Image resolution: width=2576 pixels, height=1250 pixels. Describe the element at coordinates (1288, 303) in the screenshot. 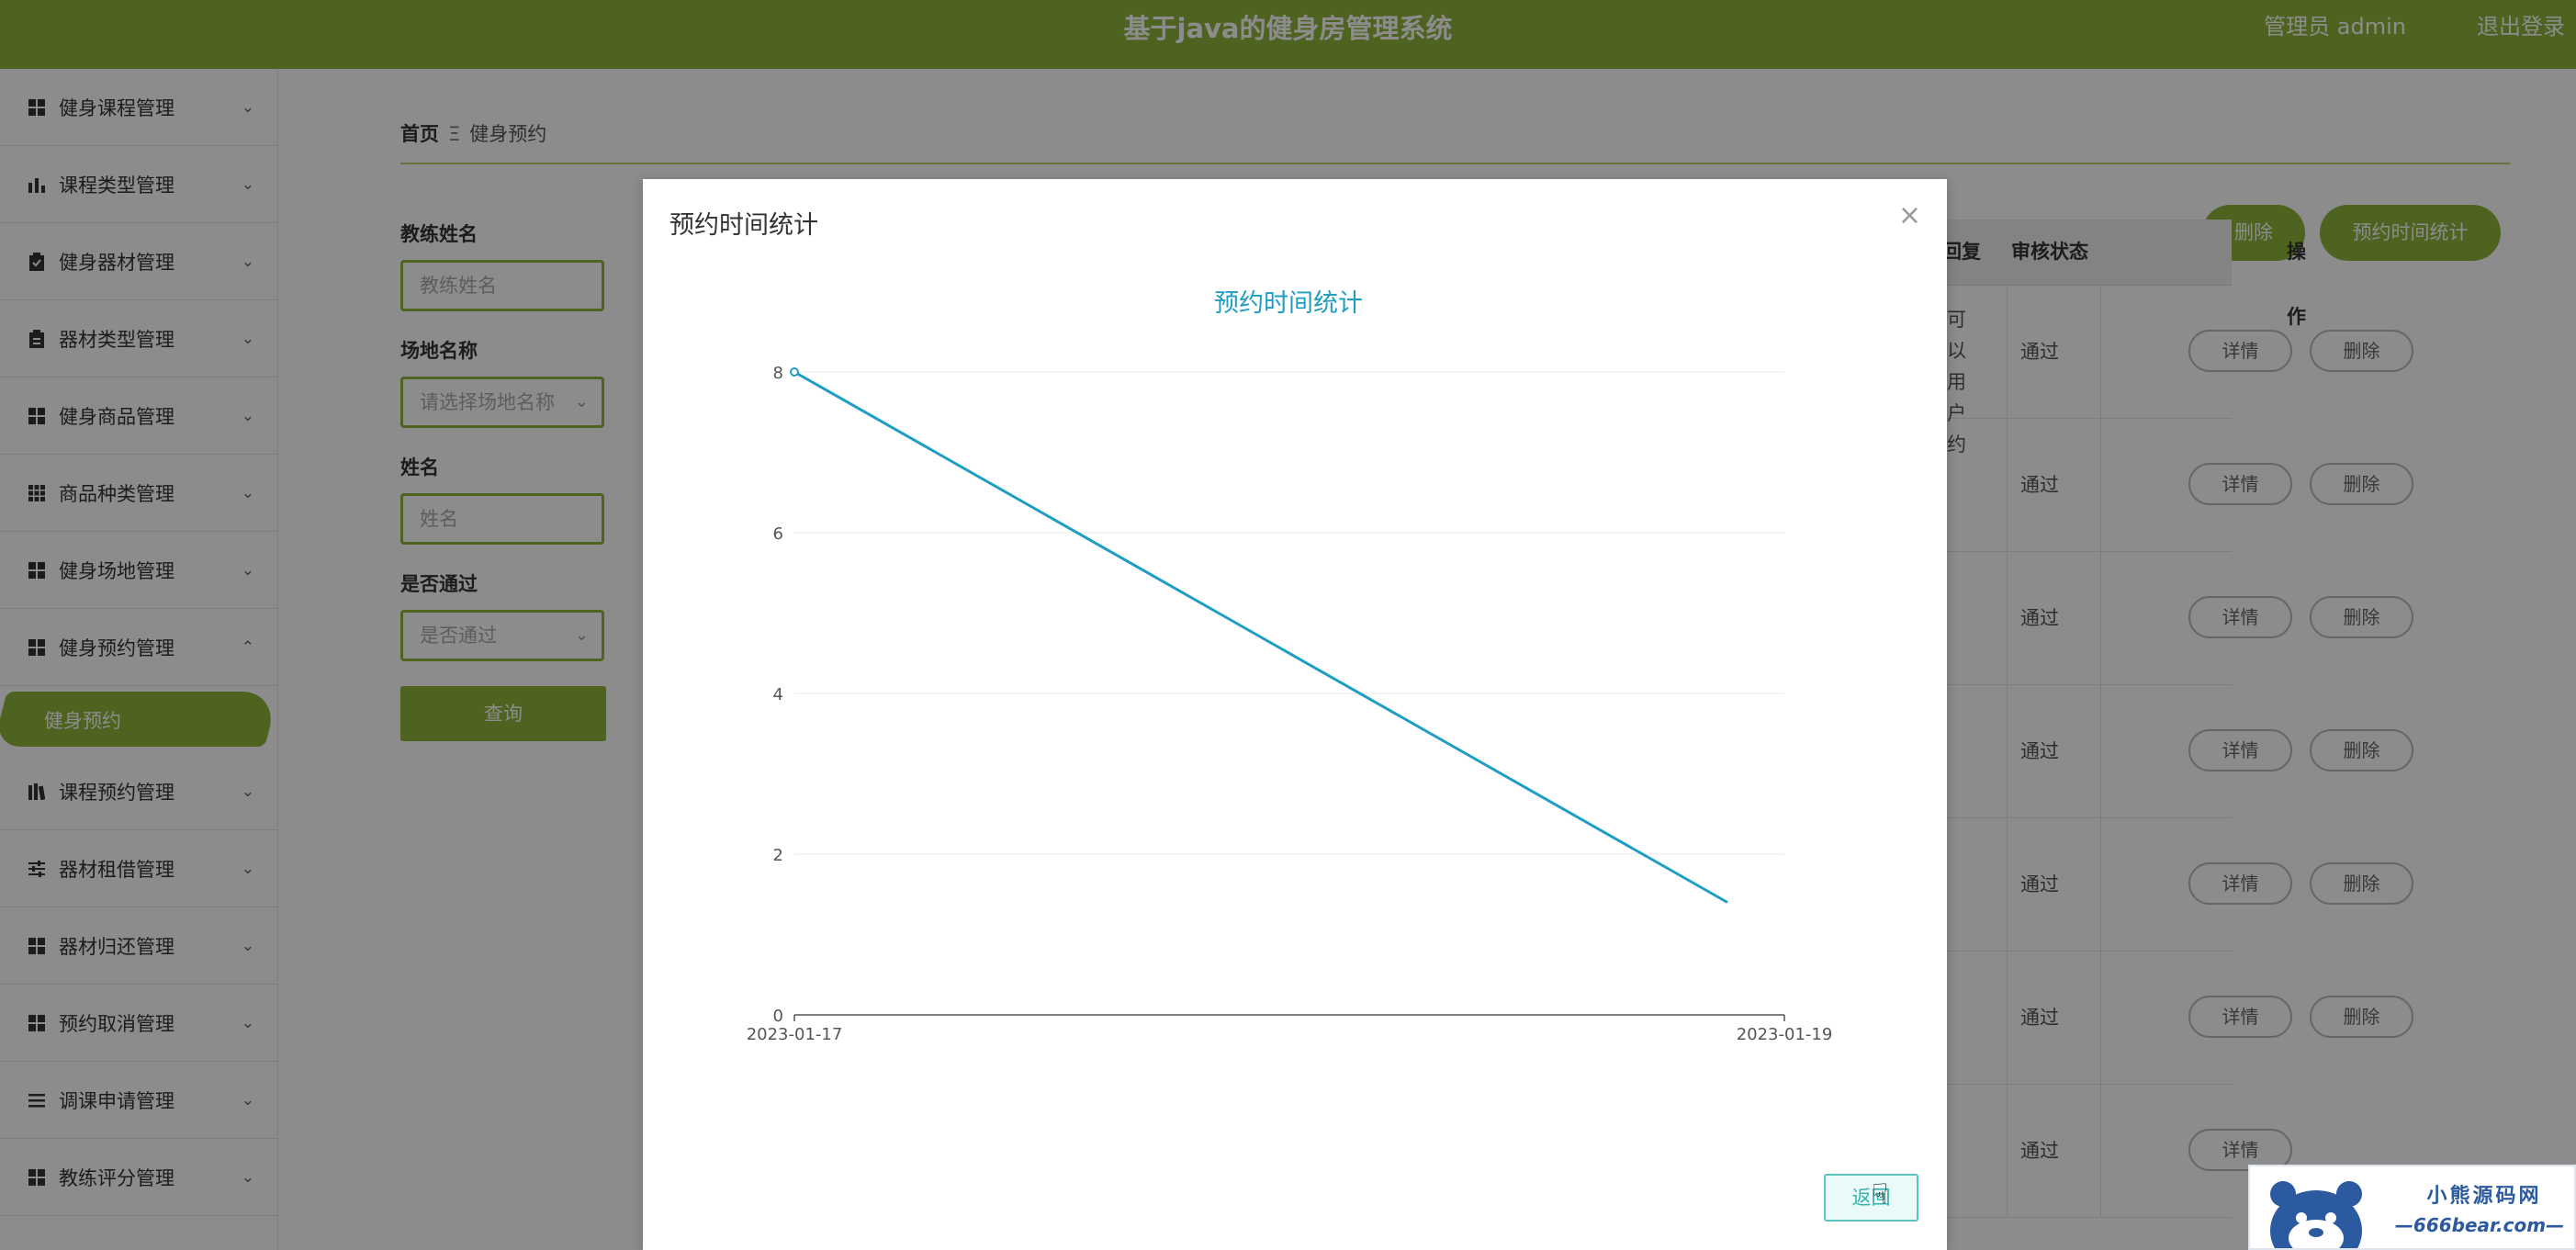

I see `chart-title: 预约时间统计` at that location.